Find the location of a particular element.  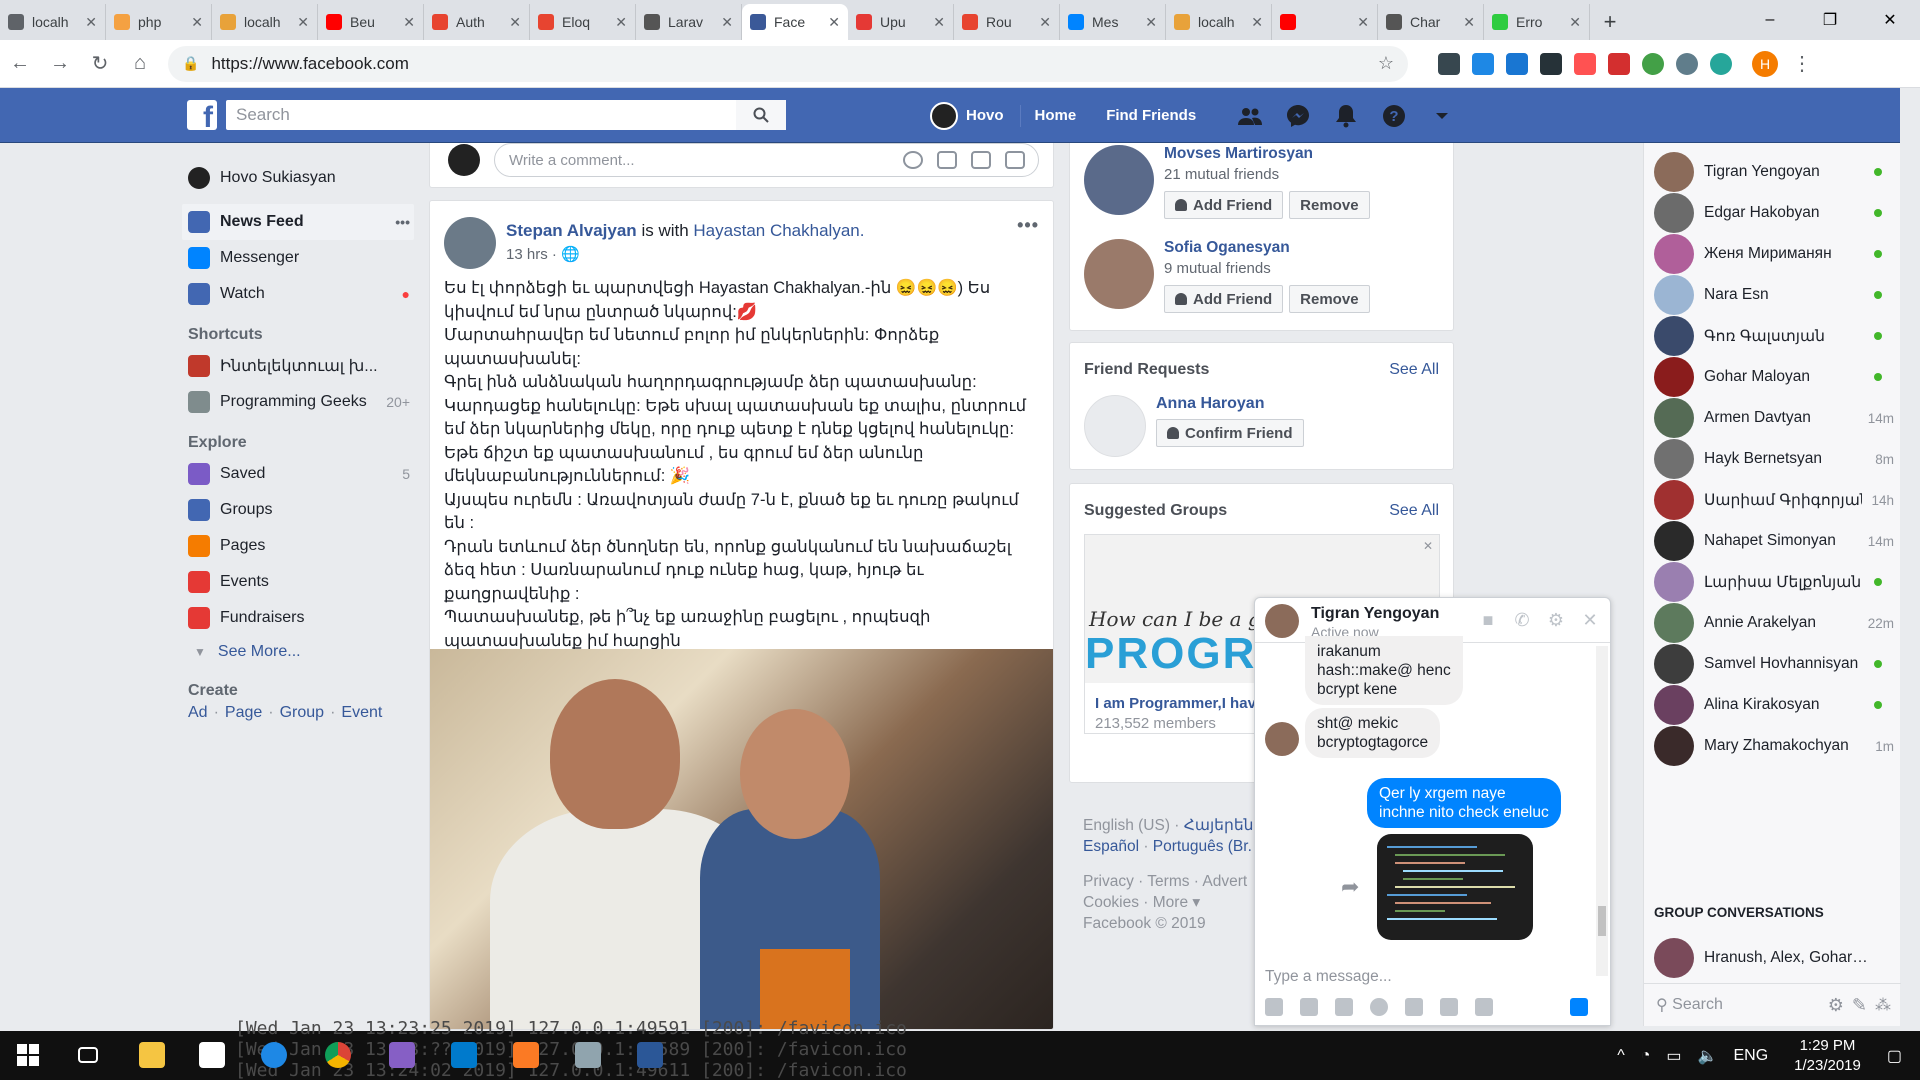

nav-item: Groups is located at coordinates (298, 510).